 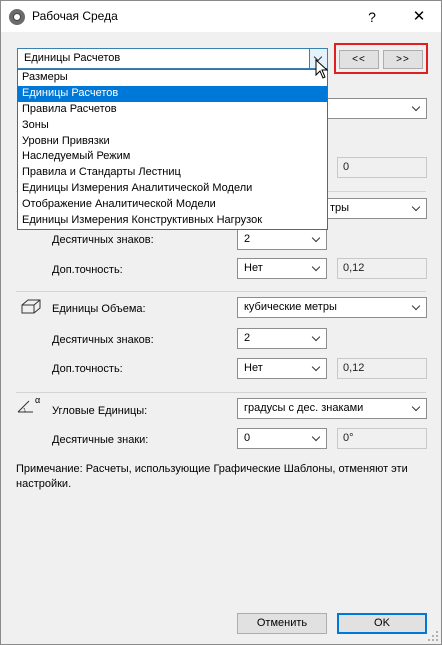 What do you see at coordinates (100, 411) in the screenshot?
I see `angle-units-label: Угловые Единицы:` at bounding box center [100, 411].